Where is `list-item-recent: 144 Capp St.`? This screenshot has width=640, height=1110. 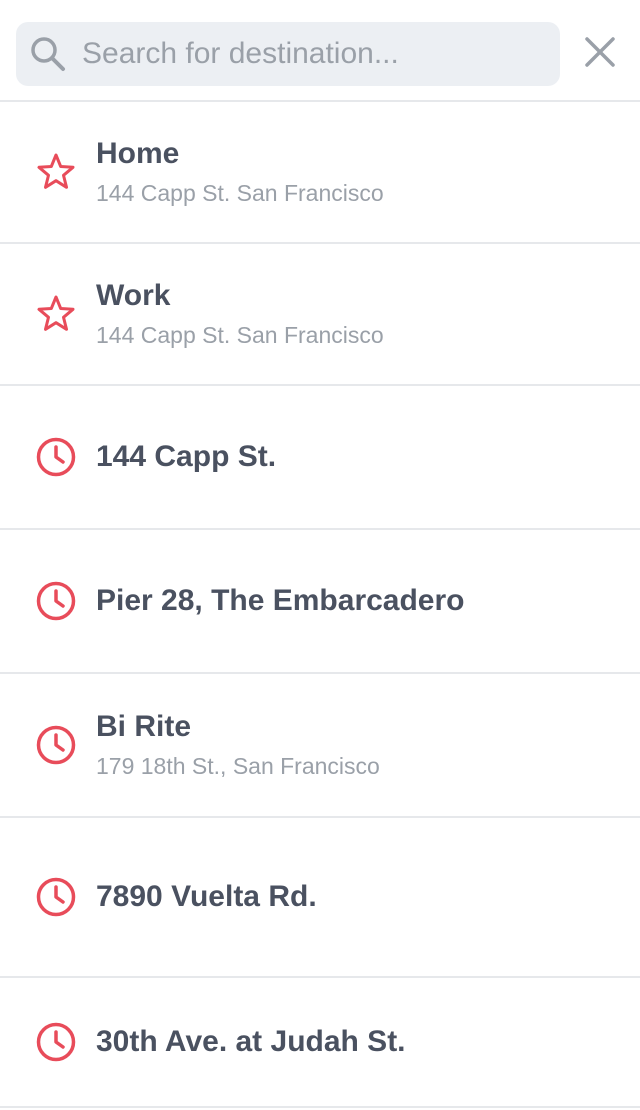
list-item-recent: 144 Capp St. is located at coordinates (320, 458).